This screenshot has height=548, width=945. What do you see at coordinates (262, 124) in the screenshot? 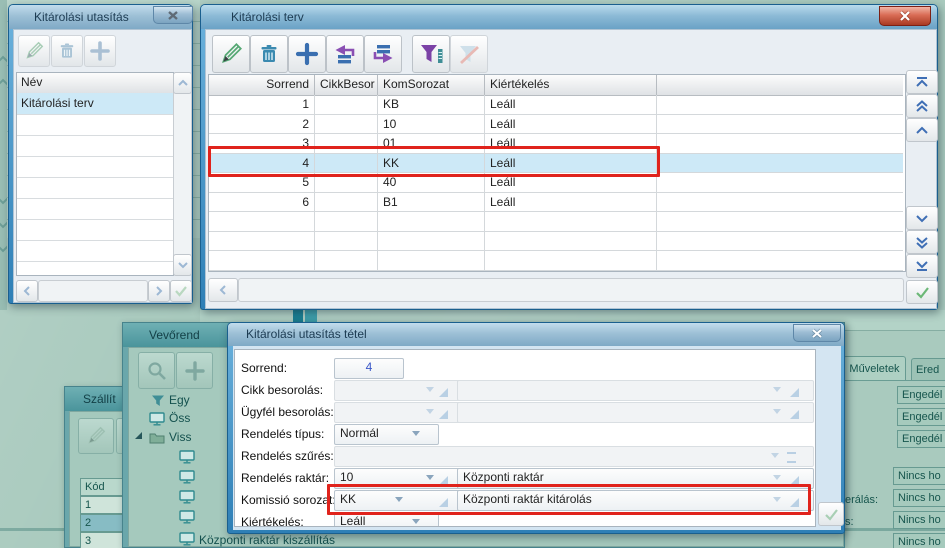
I see `cell-sorrend: 2` at bounding box center [262, 124].